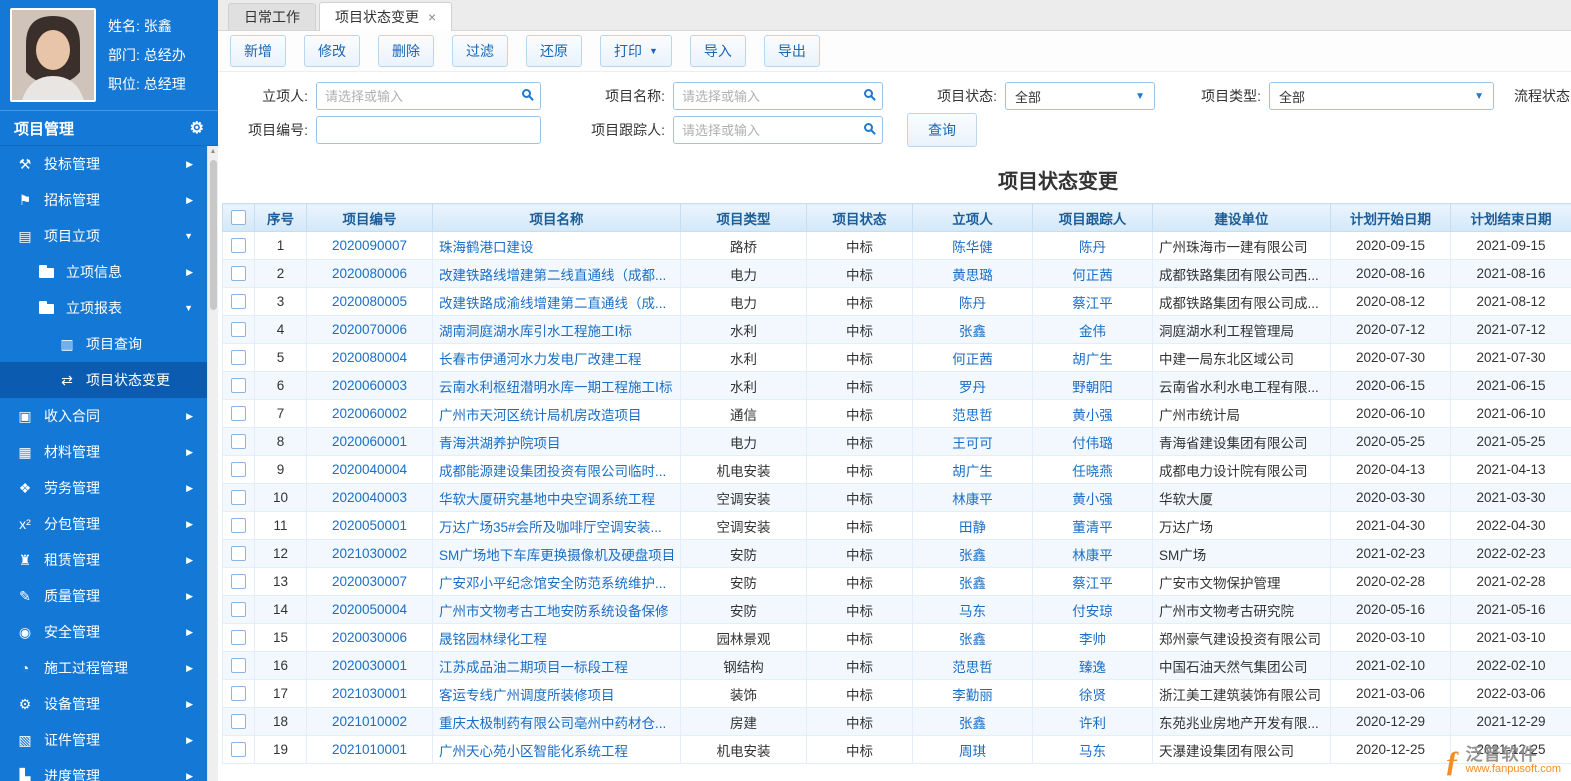 Image resolution: width=1571 pixels, height=781 pixels. Describe the element at coordinates (1092, 721) in the screenshot. I see `cell-tracker: 许利` at that location.